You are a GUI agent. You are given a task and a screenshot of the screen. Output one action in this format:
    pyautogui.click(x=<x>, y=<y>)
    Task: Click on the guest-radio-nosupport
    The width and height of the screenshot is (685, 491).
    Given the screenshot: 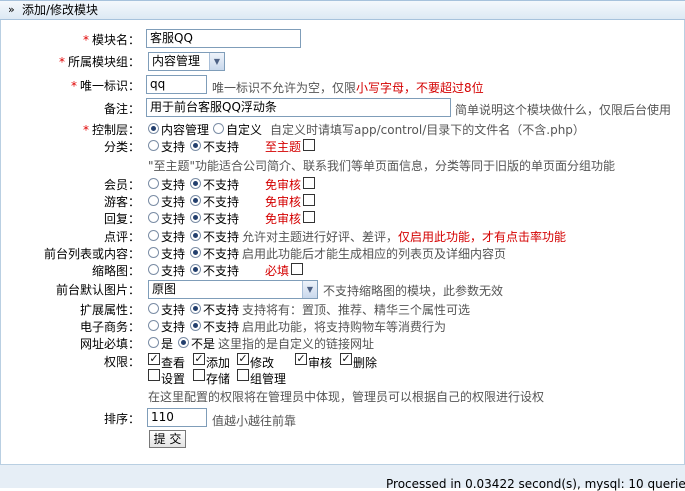 What is the action you would take?
    pyautogui.click(x=195, y=200)
    